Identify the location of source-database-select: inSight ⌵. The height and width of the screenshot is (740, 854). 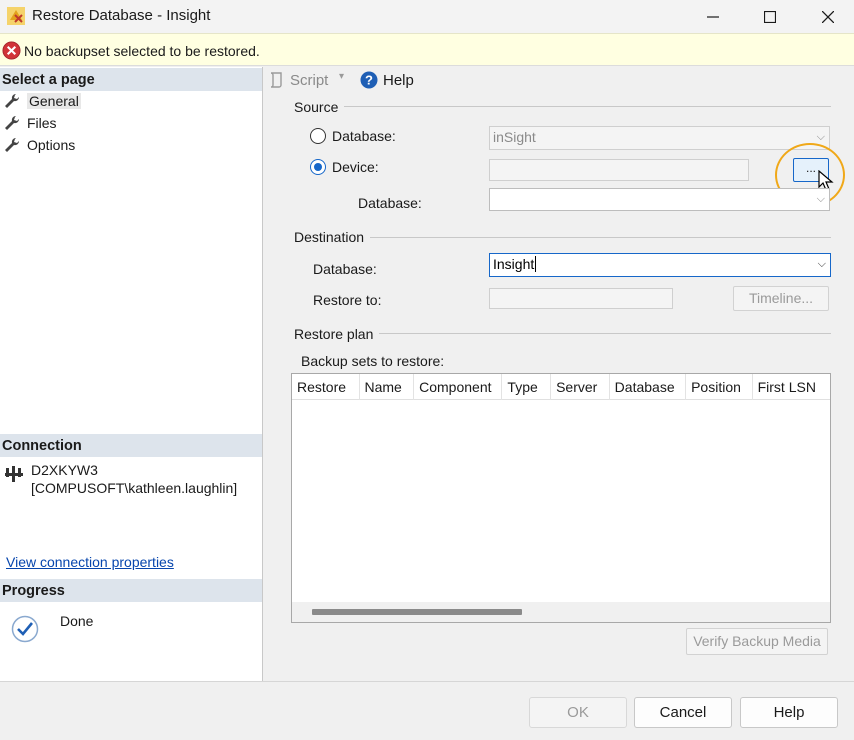
(659, 138).